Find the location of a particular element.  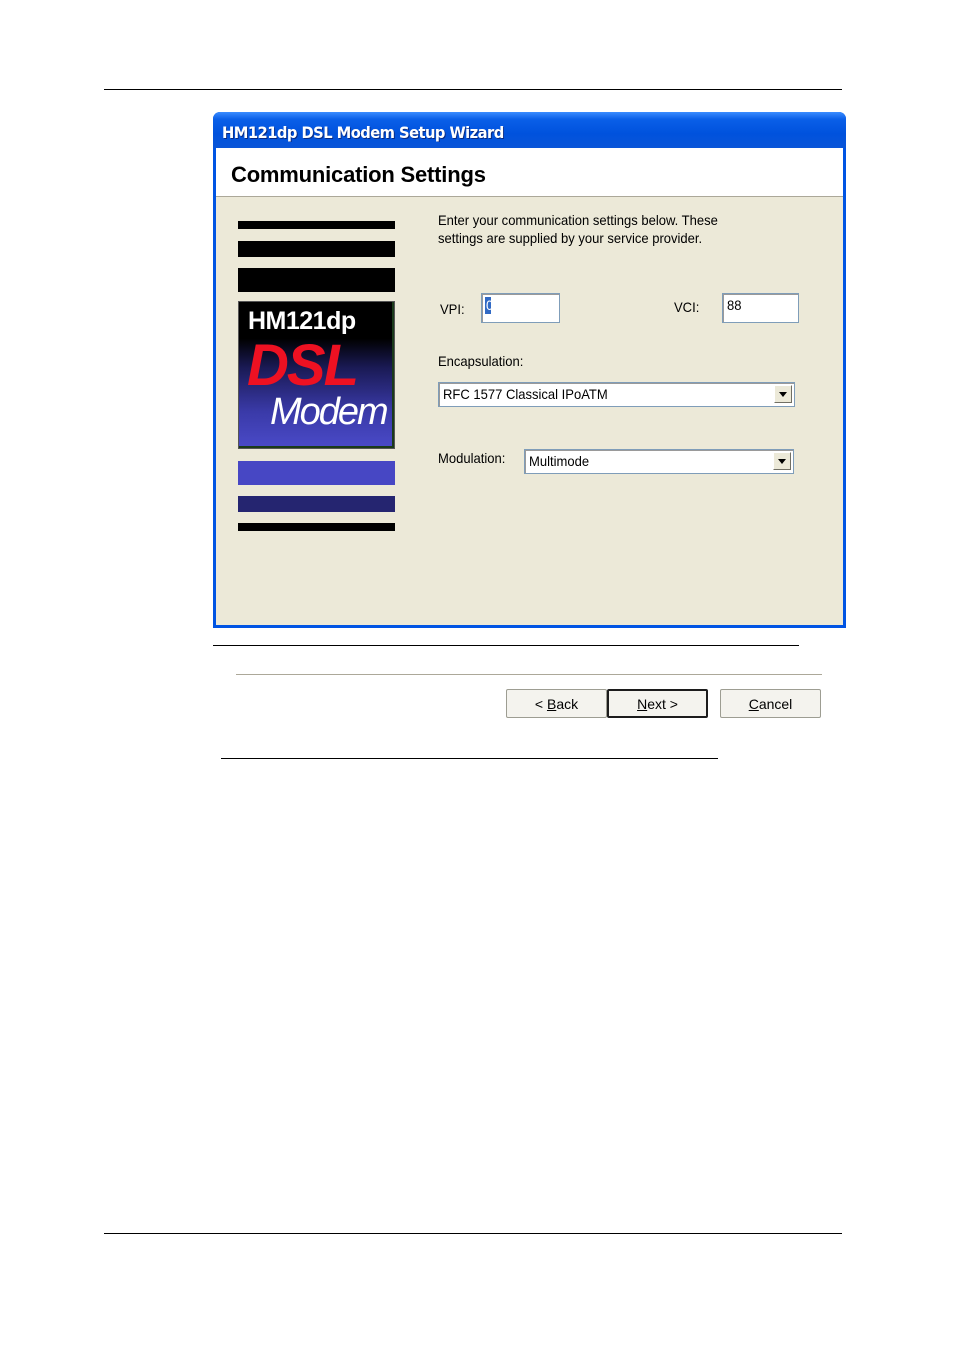

logo-dsl: DSL is located at coordinates (303, 365).